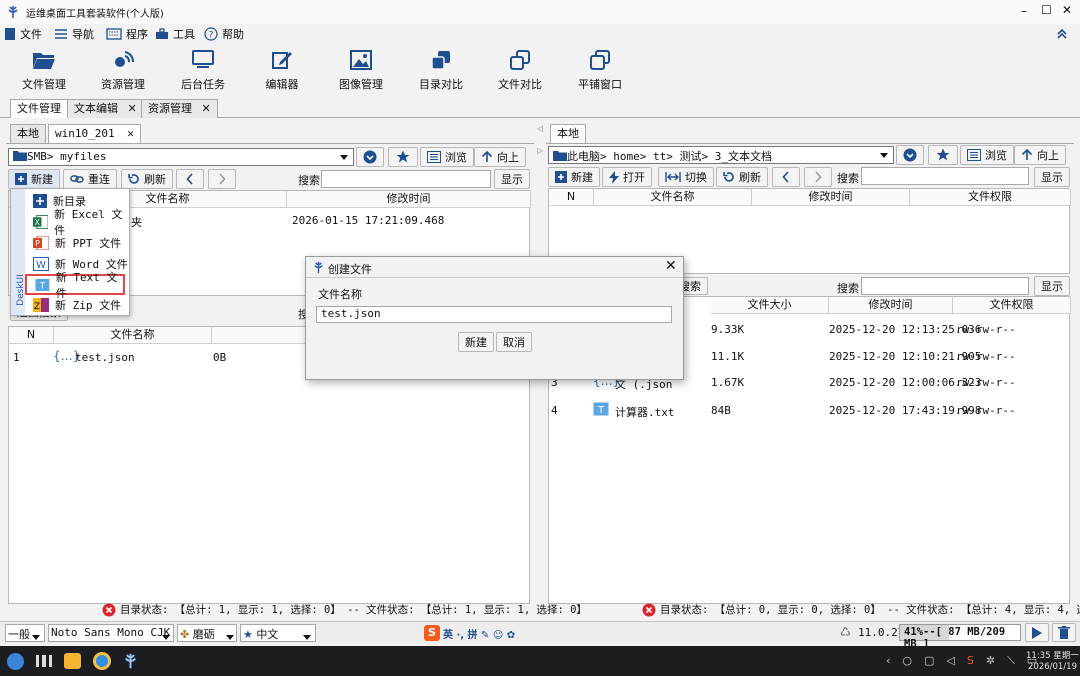 Image resolution: width=1080 pixels, height=676 pixels. What do you see at coordinates (230, 636) in the screenshot?
I see `theme-combo-arrow` at bounding box center [230, 636].